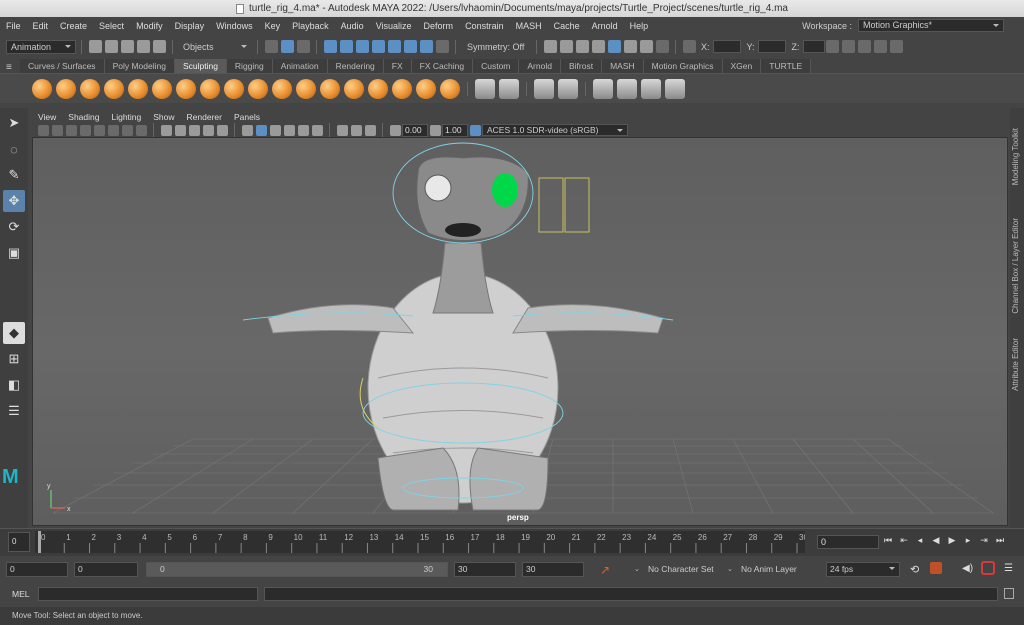  What do you see at coordinates (439, 26) in the screenshot?
I see `menu-deform: Deform` at bounding box center [439, 26].